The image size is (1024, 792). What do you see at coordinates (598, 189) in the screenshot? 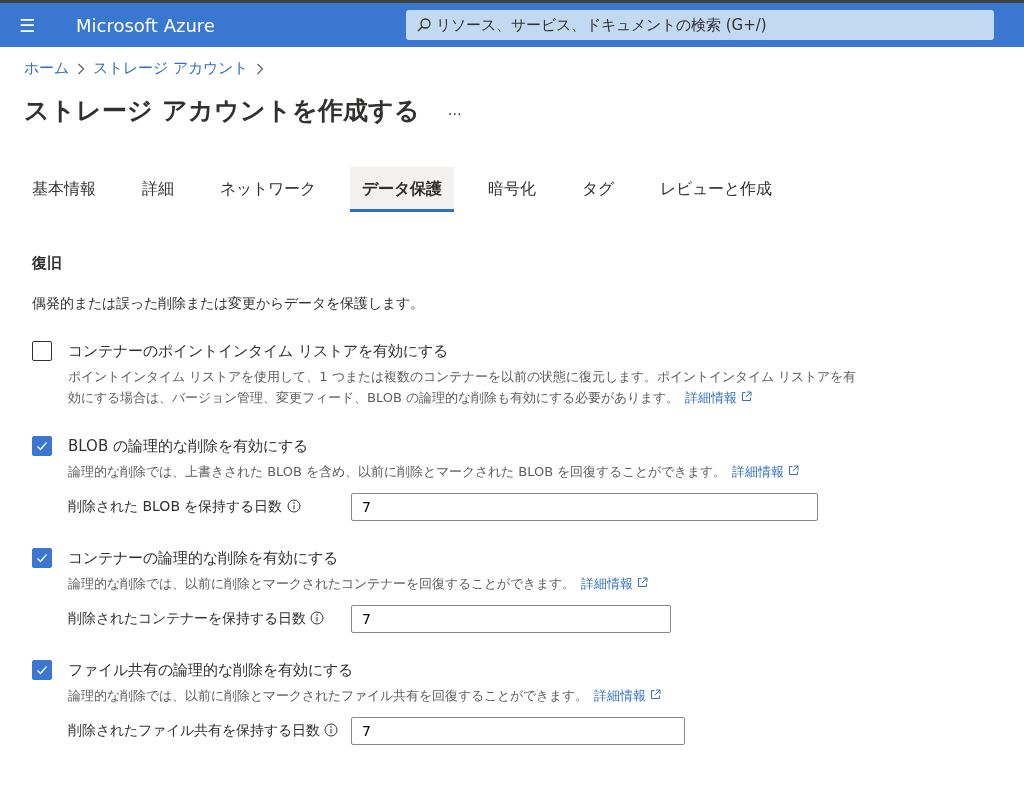
I see `tab: タグ` at bounding box center [598, 189].